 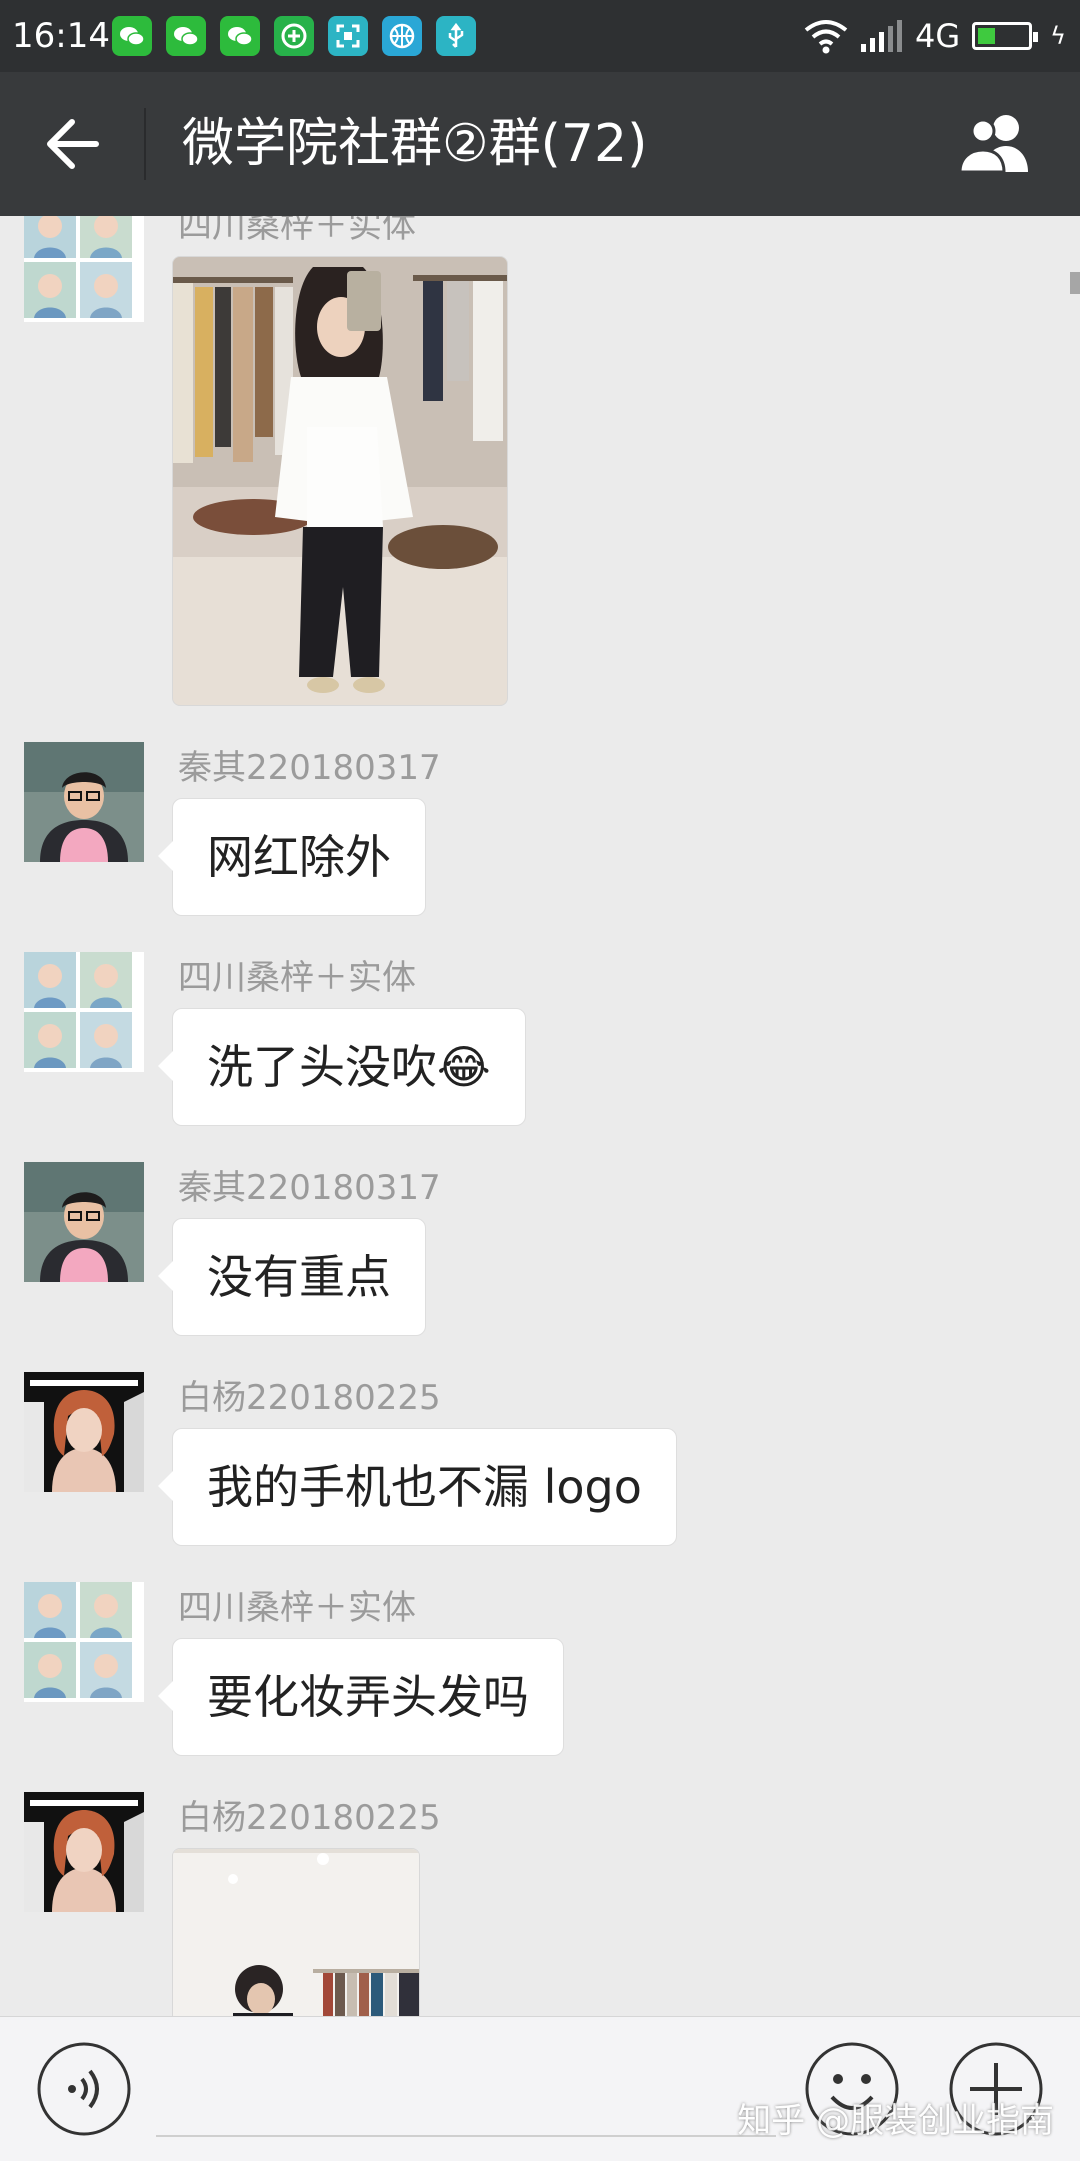 What do you see at coordinates (540, 2088) in the screenshot?
I see `input-bar: 知乎 @服装创业指南` at bounding box center [540, 2088].